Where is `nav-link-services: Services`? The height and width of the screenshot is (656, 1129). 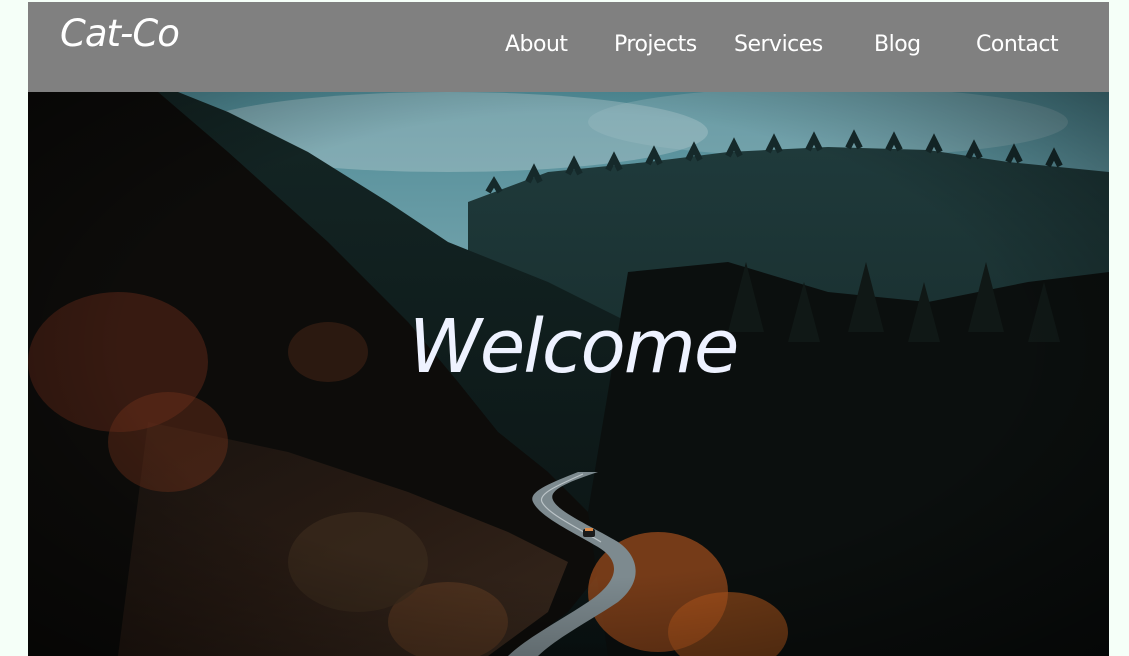
nav-link-services: Services is located at coordinates (778, 44).